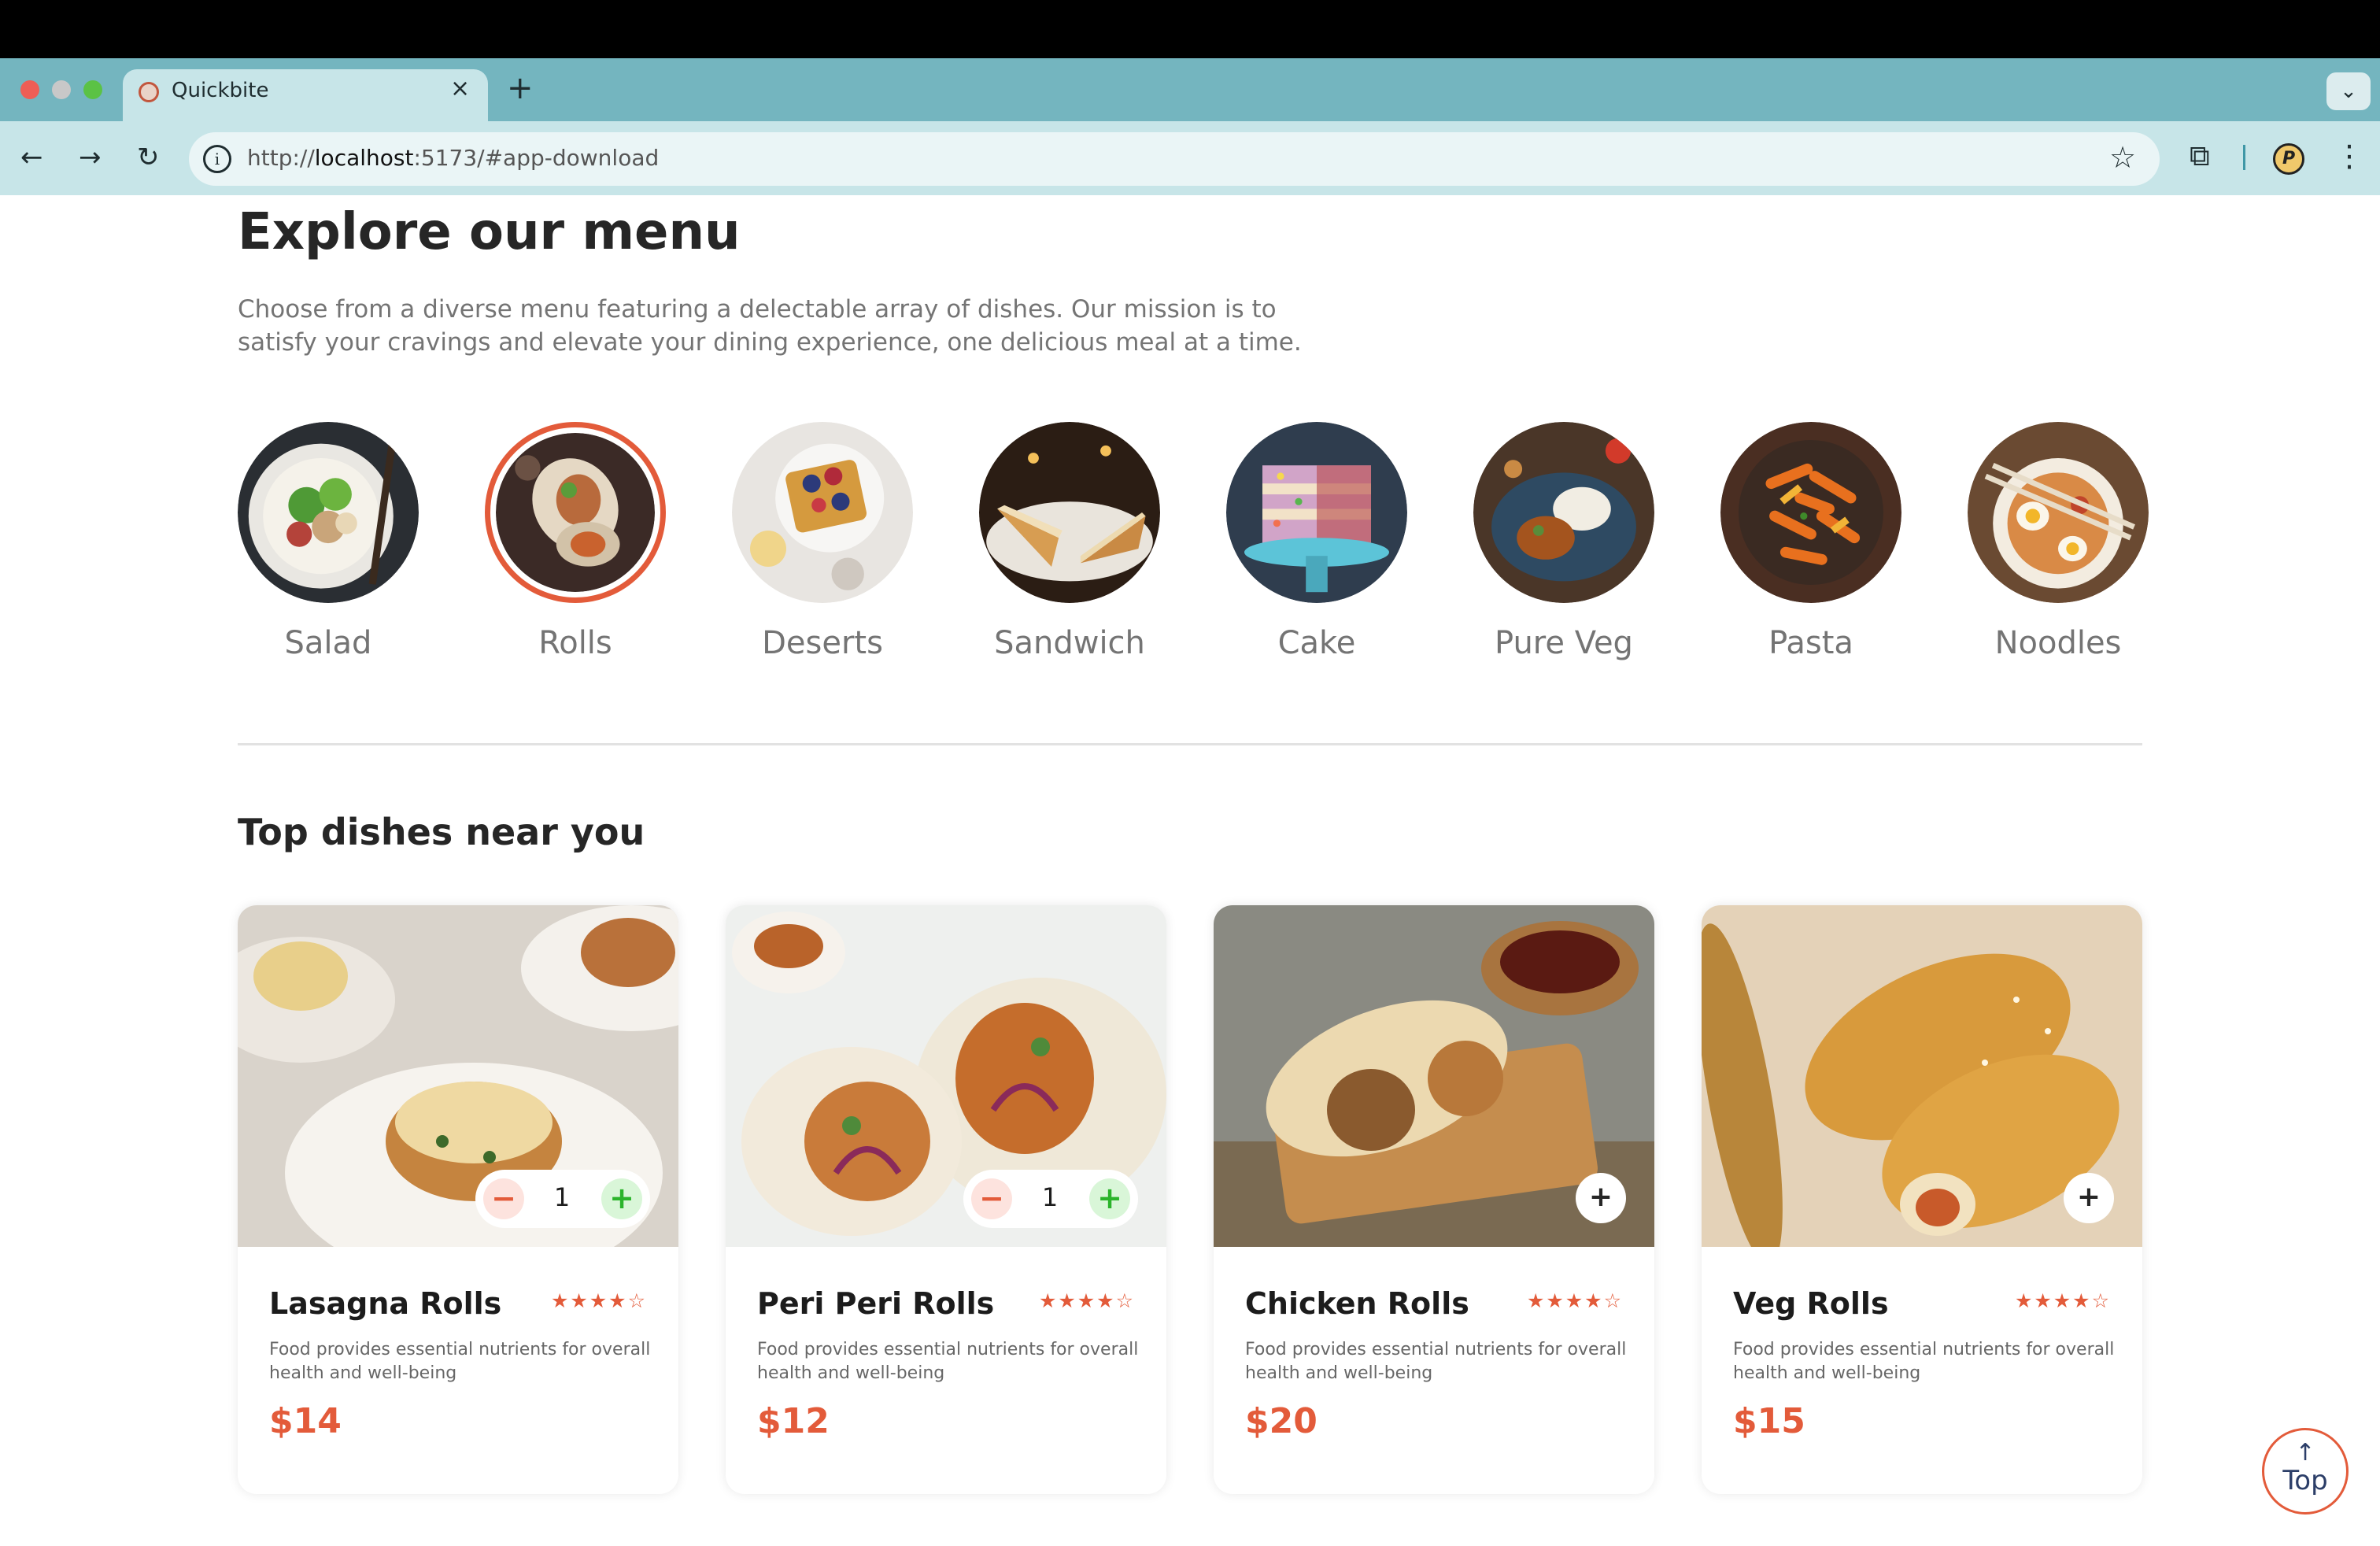 The width and height of the screenshot is (2380, 1546). Describe the element at coordinates (217, 159) in the screenshot. I see `site-info-icon: i` at that location.